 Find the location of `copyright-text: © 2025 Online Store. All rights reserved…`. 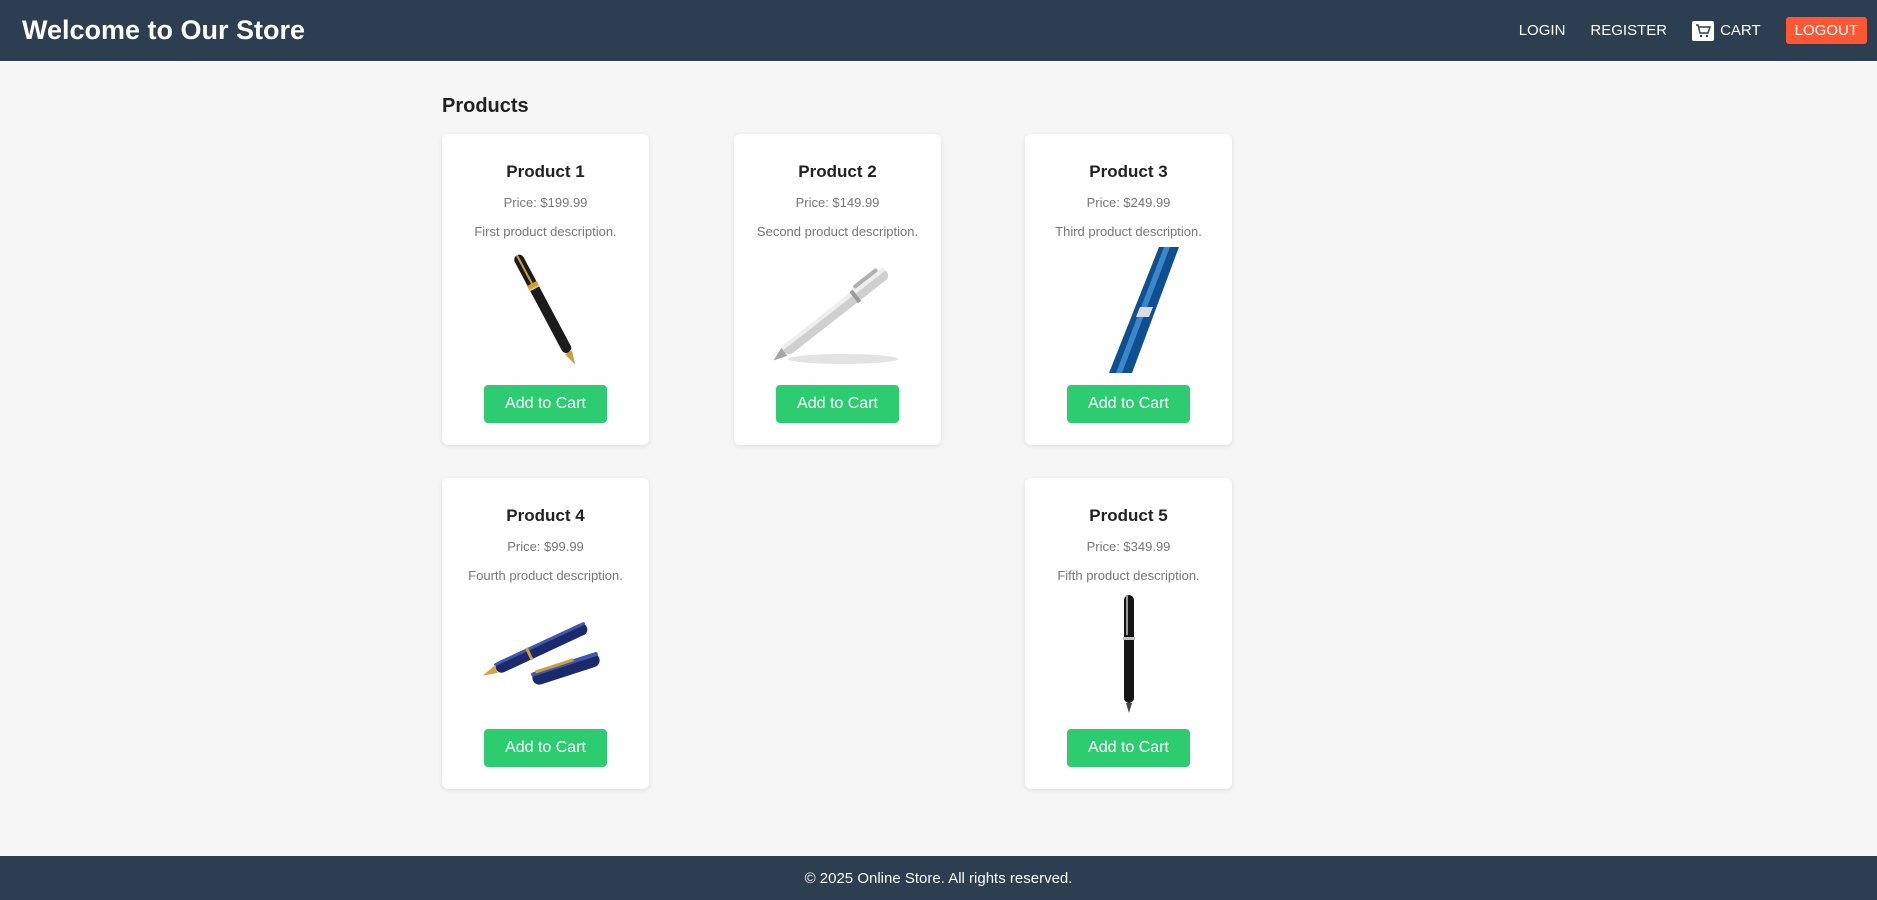

copyright-text: © 2025 Online Store. All rights reserved… is located at coordinates (938, 878).